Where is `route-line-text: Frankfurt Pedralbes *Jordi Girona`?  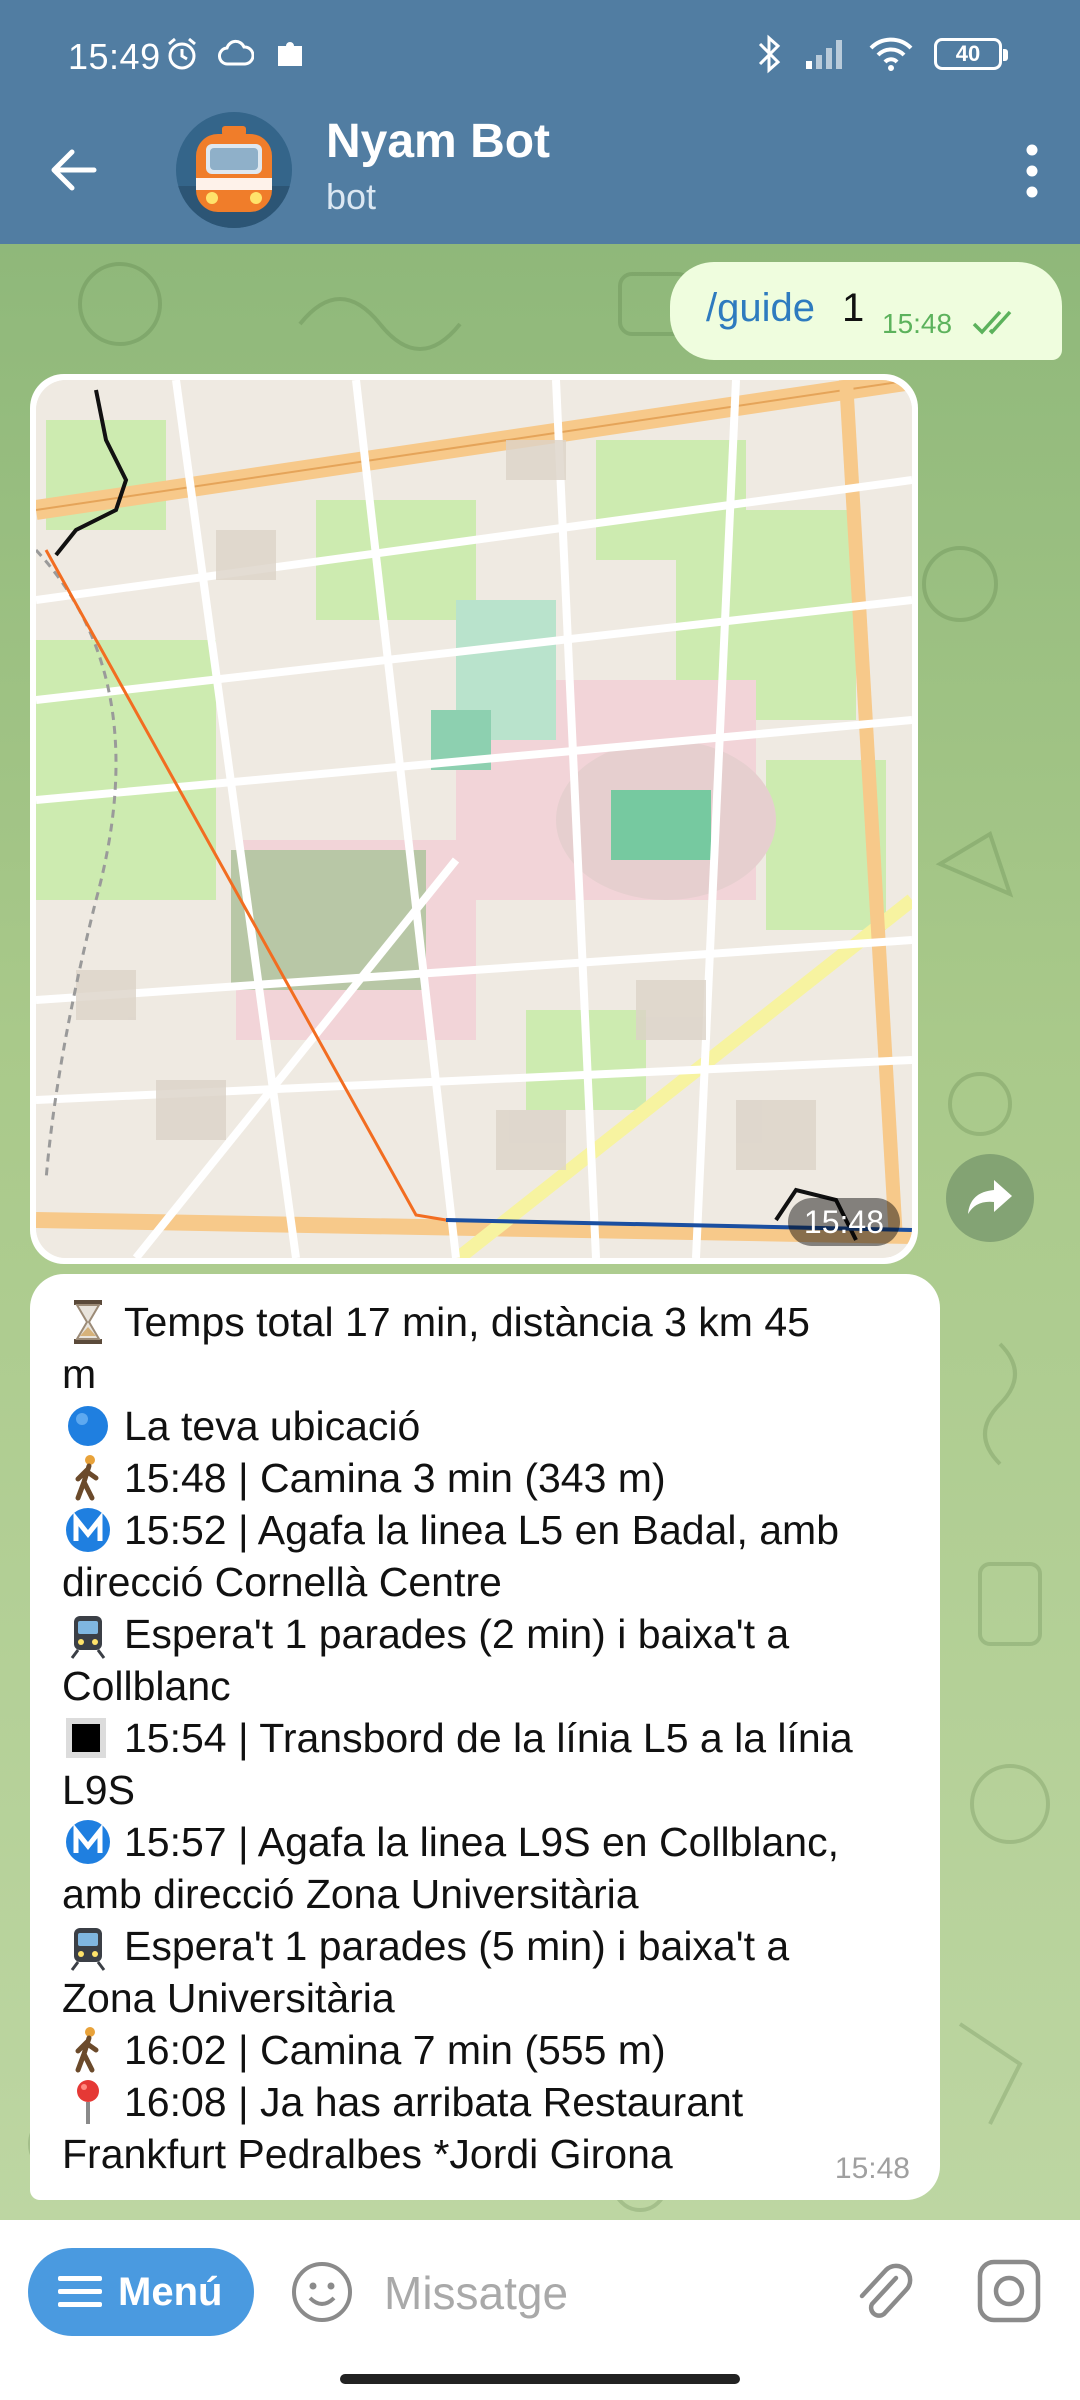 route-line-text: Frankfurt Pedralbes *Jordi Girona is located at coordinates (367, 2154).